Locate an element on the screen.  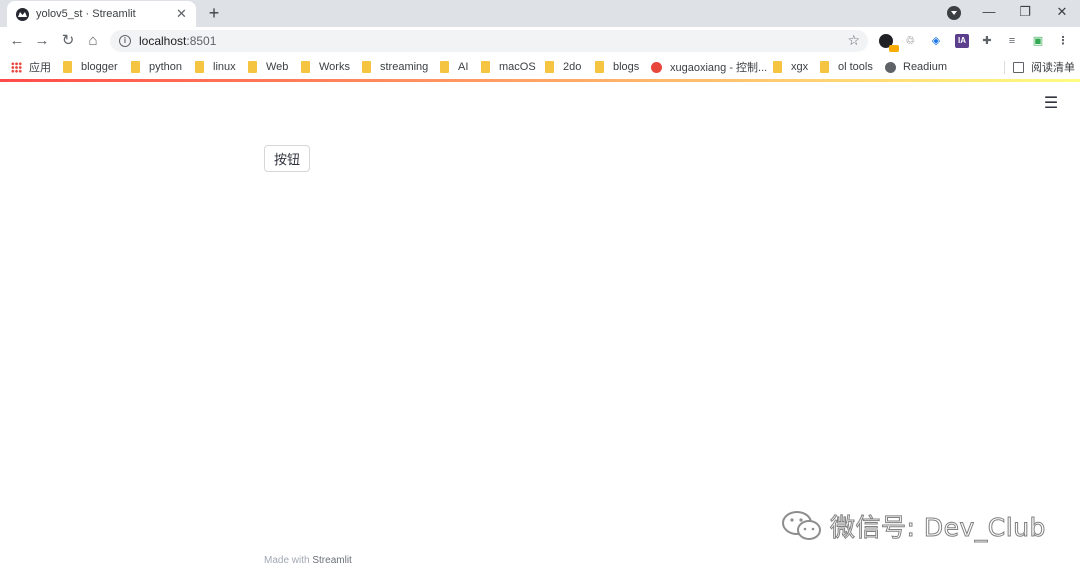
recycle-extension-icon: ♲ is located at coordinates (910, 41).